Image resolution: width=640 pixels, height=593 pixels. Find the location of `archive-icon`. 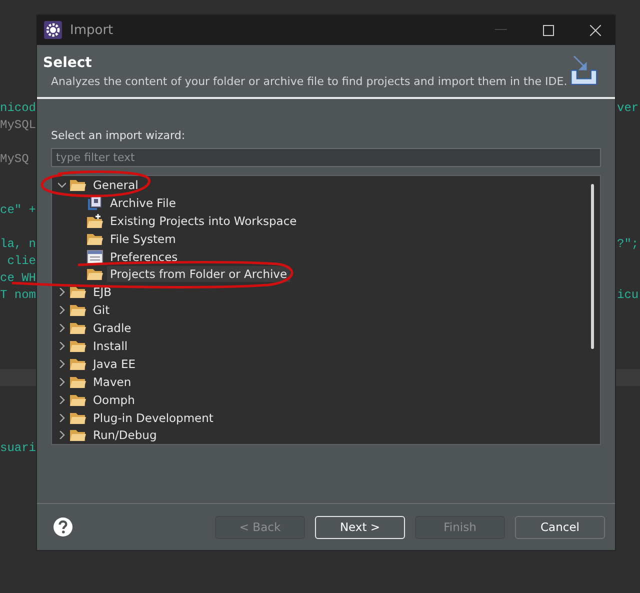

archive-icon is located at coordinates (95, 202).